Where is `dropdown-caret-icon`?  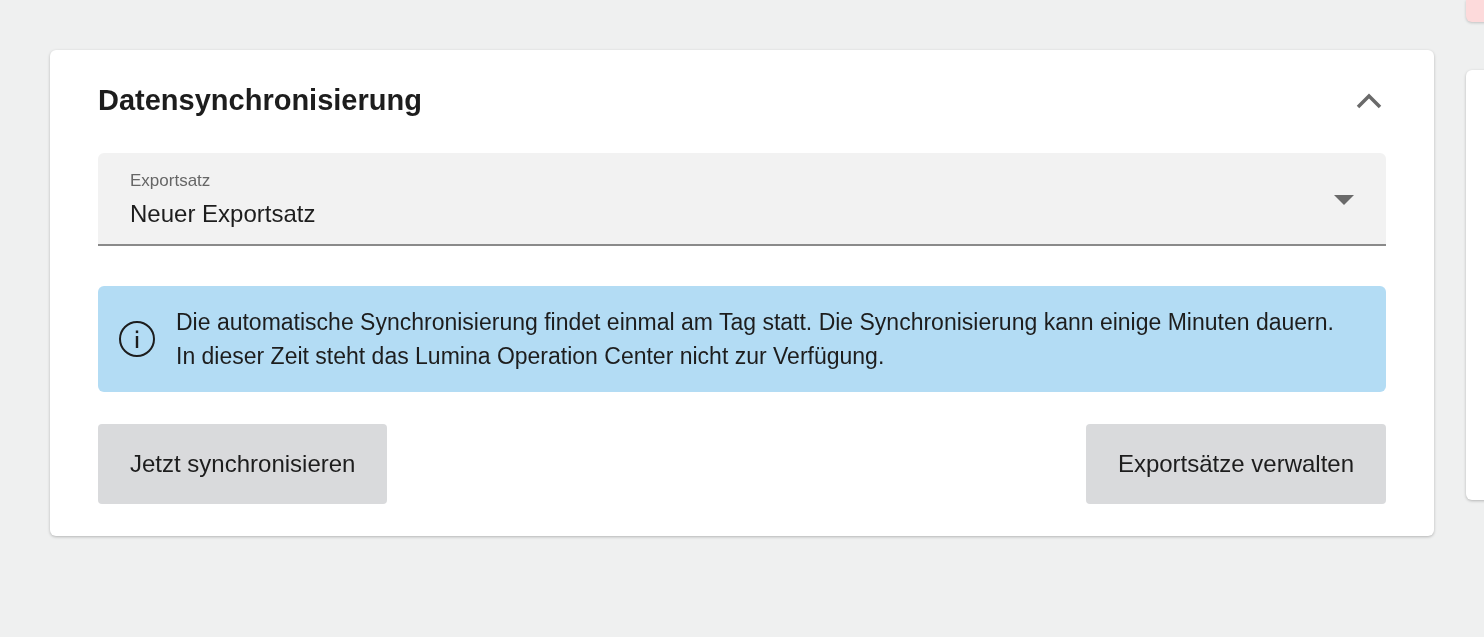 dropdown-caret-icon is located at coordinates (1344, 199).